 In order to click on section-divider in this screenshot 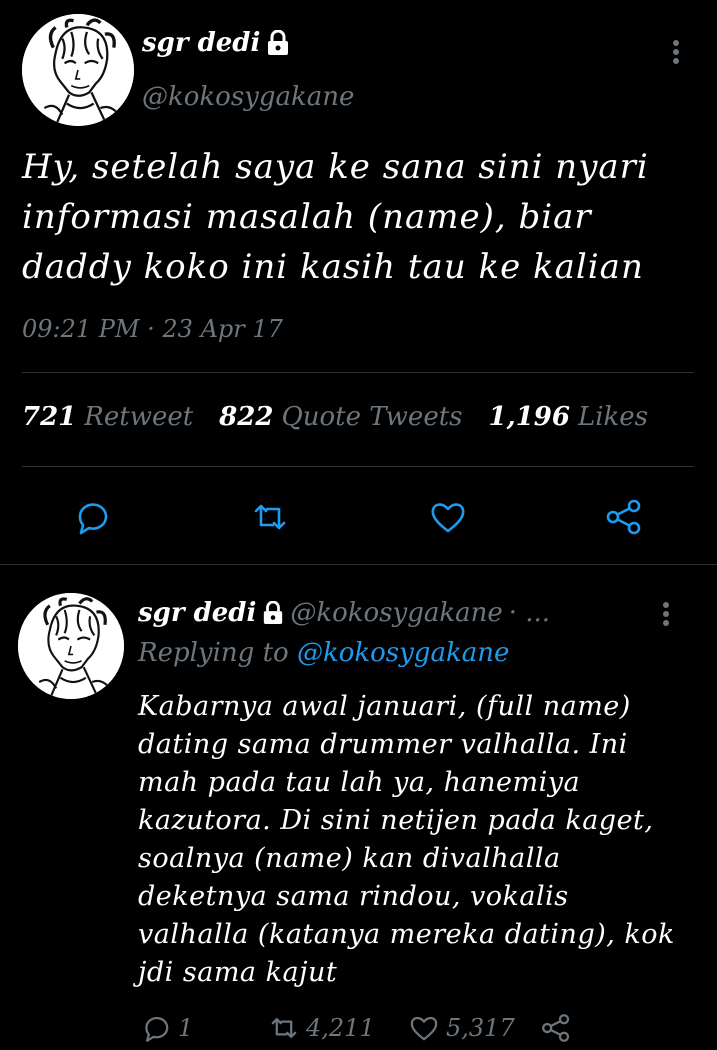, I will do `click(358, 564)`.